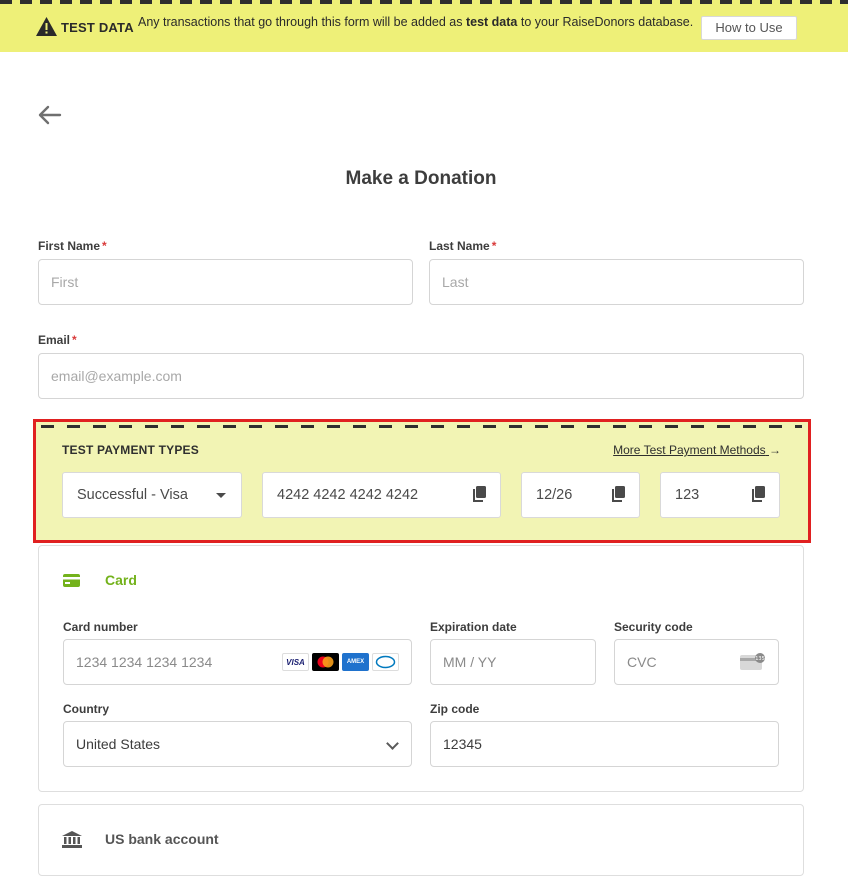 This screenshot has width=848, height=896. Describe the element at coordinates (225, 282) in the screenshot. I see `first-name-input: First` at that location.